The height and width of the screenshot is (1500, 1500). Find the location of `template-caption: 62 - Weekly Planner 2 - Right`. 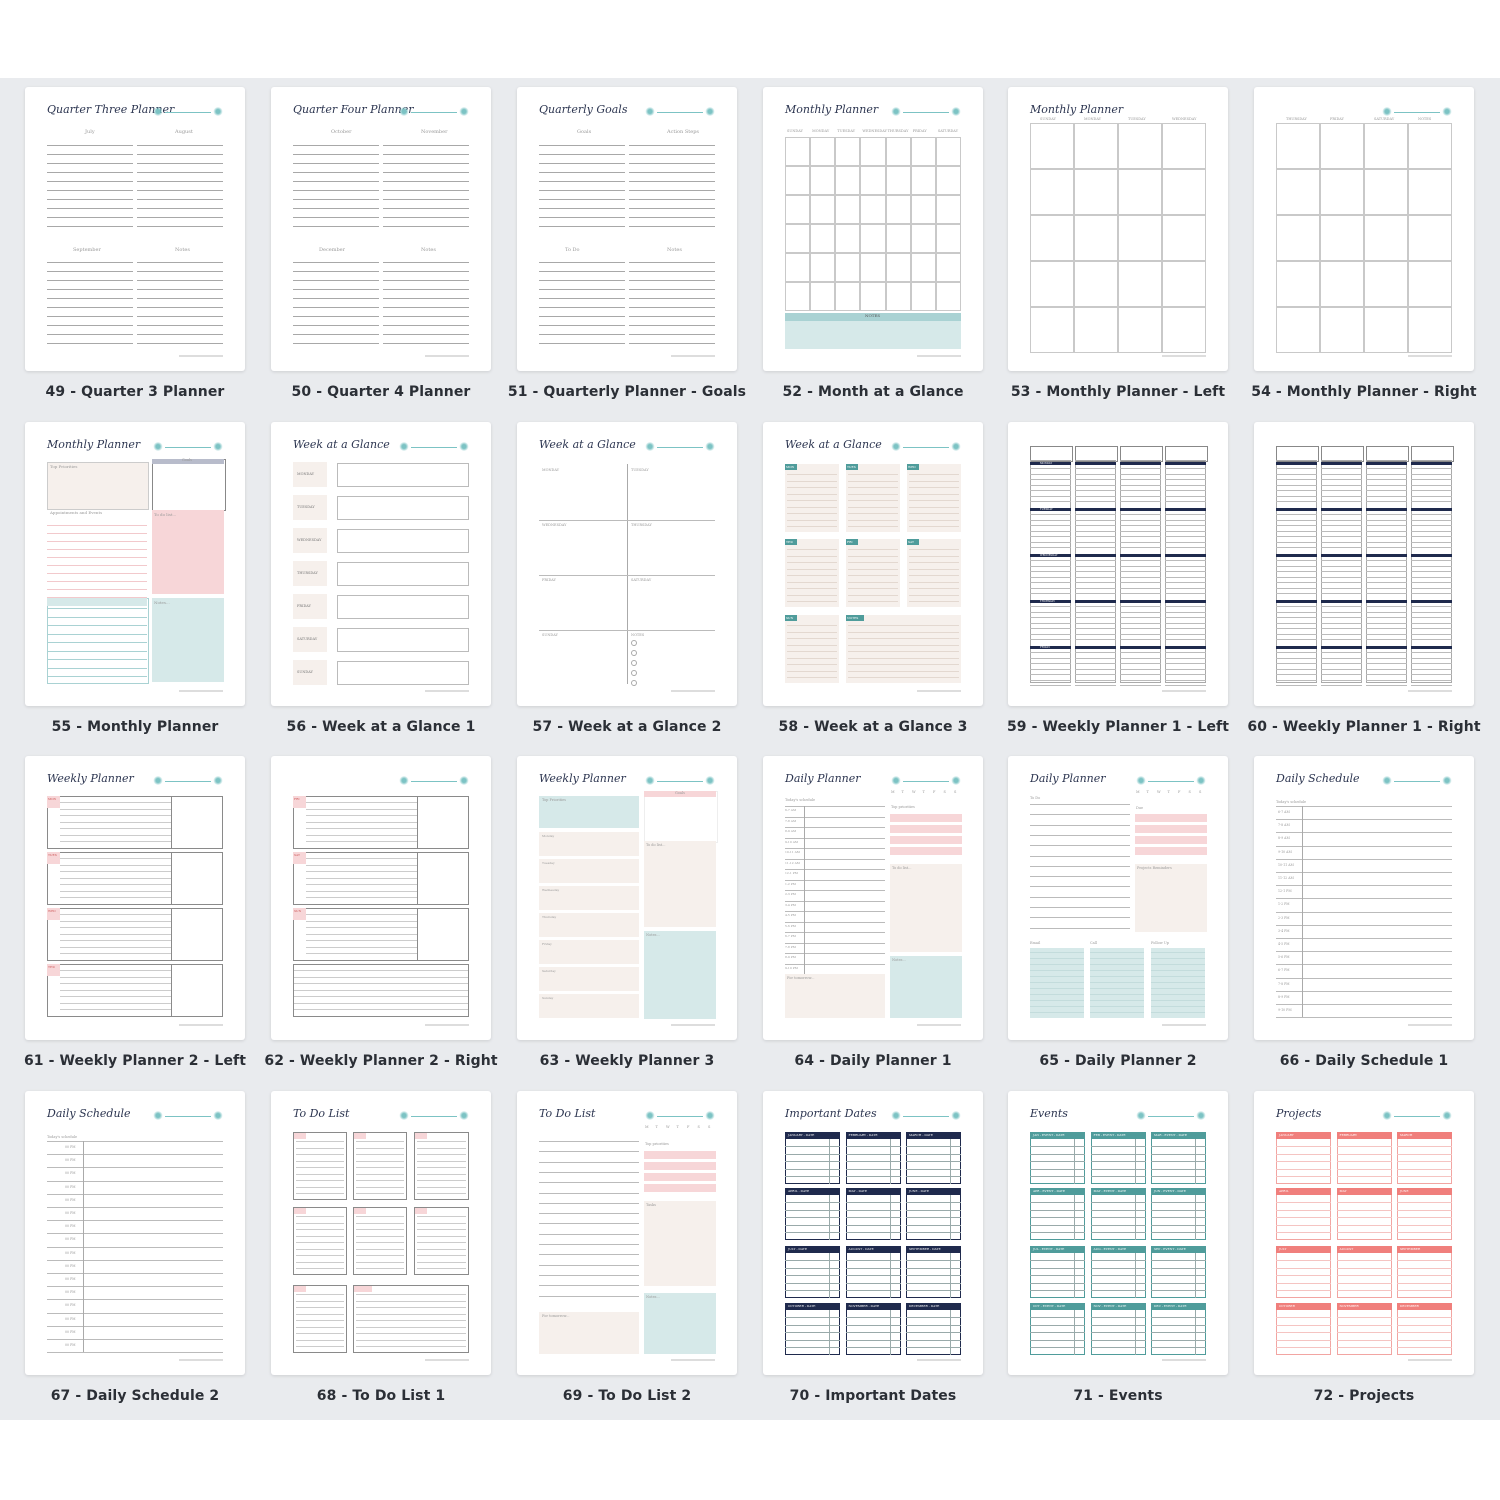

template-caption: 62 - Weekly Planner 2 - Right is located at coordinates (381, 1061).